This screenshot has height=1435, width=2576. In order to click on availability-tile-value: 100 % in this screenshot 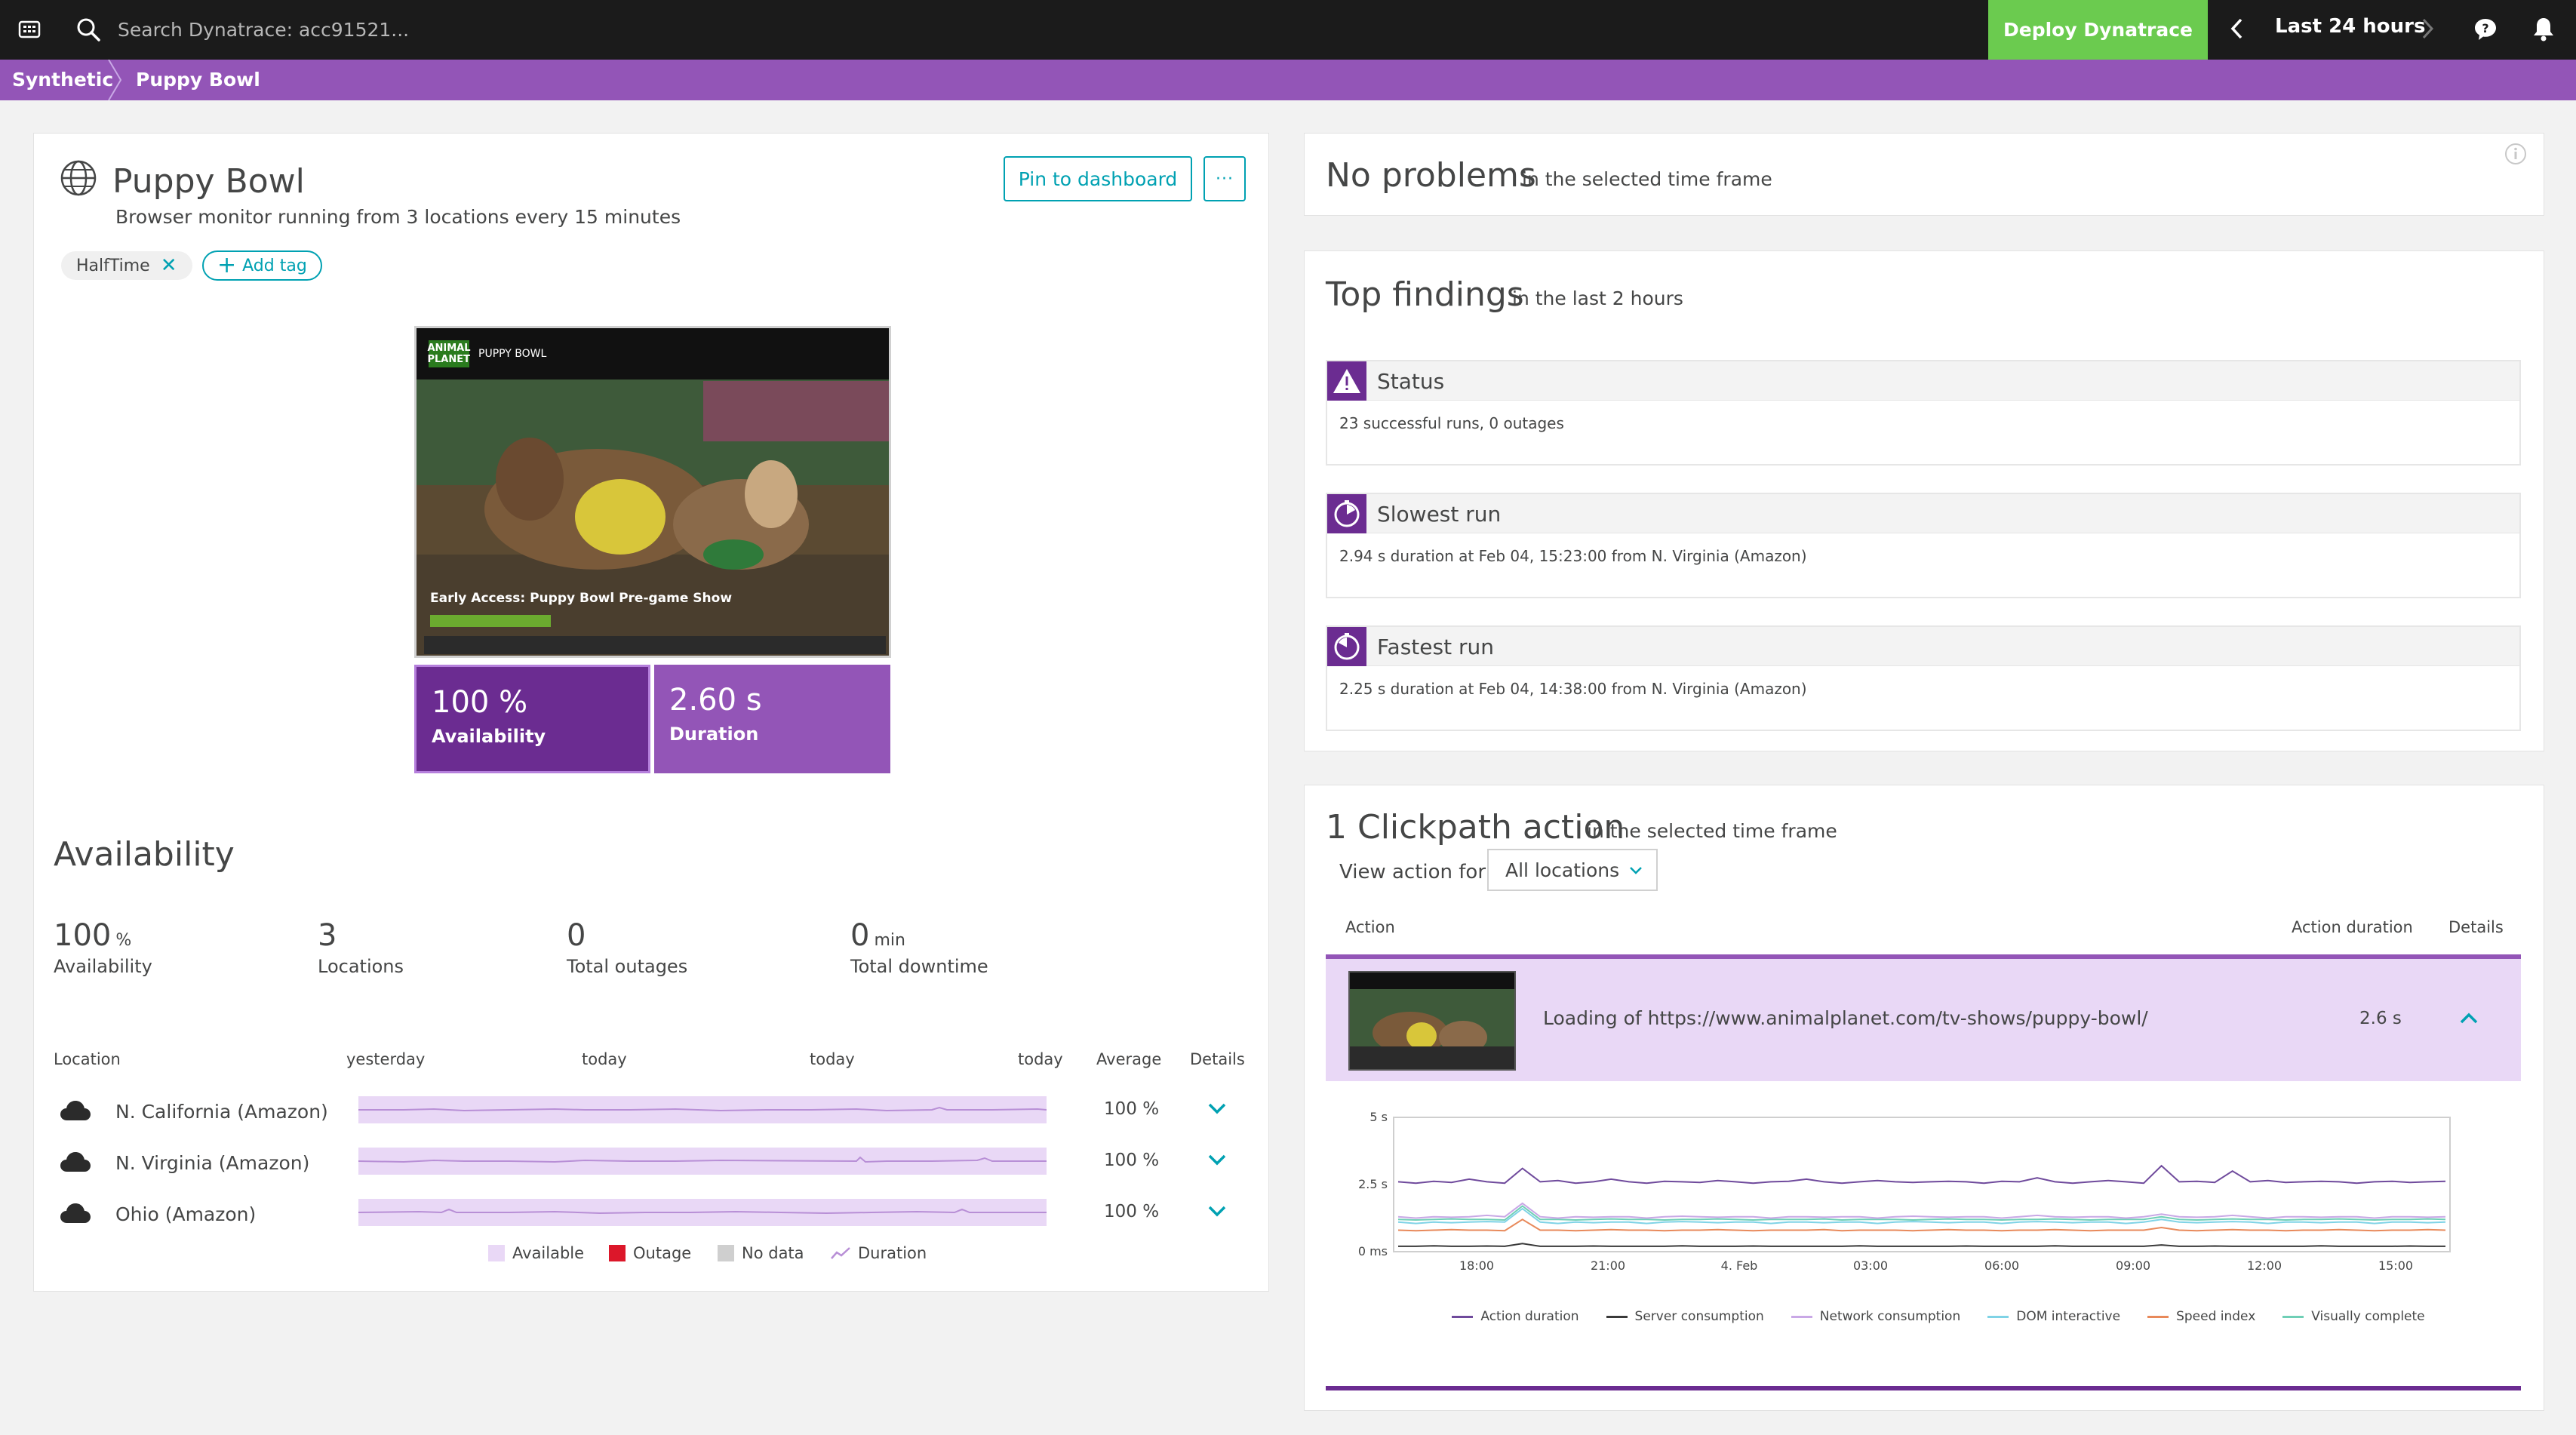, I will do `click(480, 702)`.